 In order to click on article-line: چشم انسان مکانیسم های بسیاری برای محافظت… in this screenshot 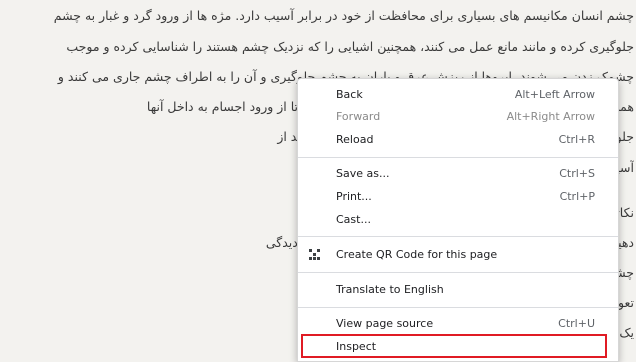, I will do `click(343, 15)`.